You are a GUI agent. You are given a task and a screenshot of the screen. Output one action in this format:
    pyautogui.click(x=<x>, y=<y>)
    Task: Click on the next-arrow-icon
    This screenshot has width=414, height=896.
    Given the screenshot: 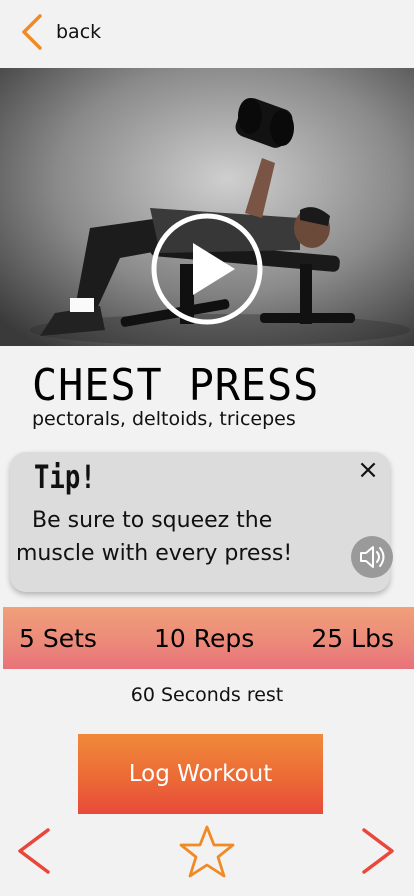 What is the action you would take?
    pyautogui.click(x=378, y=851)
    